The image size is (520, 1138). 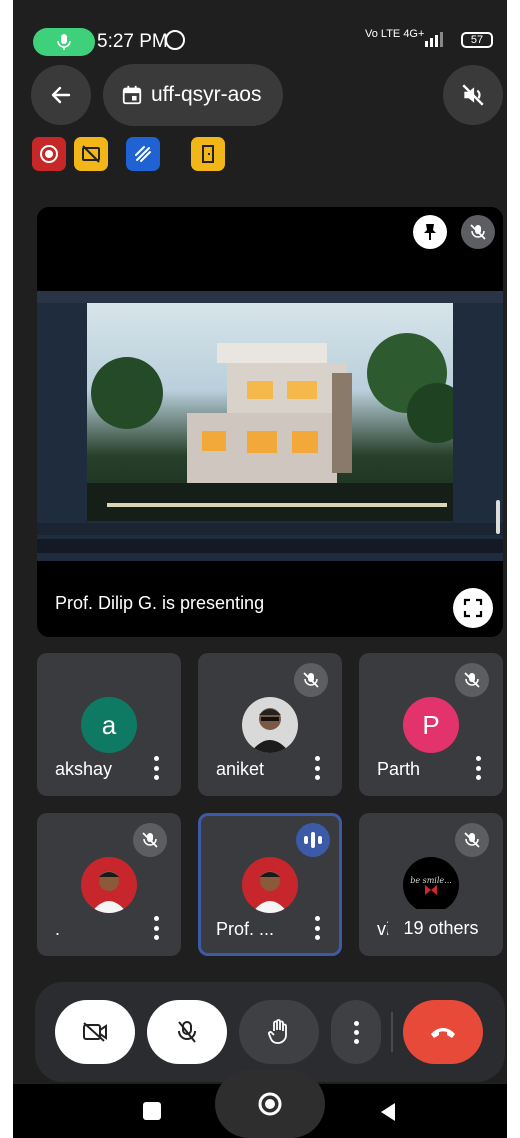 What do you see at coordinates (434, 39) in the screenshot?
I see `signal-bars-icon` at bounding box center [434, 39].